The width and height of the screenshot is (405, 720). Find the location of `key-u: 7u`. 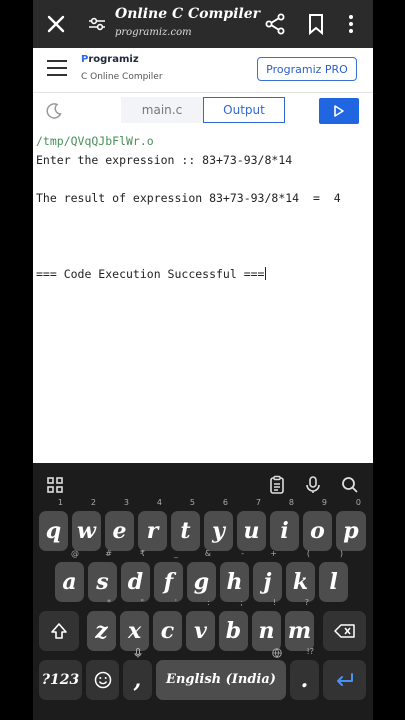

key-u: 7u is located at coordinates (251, 524).